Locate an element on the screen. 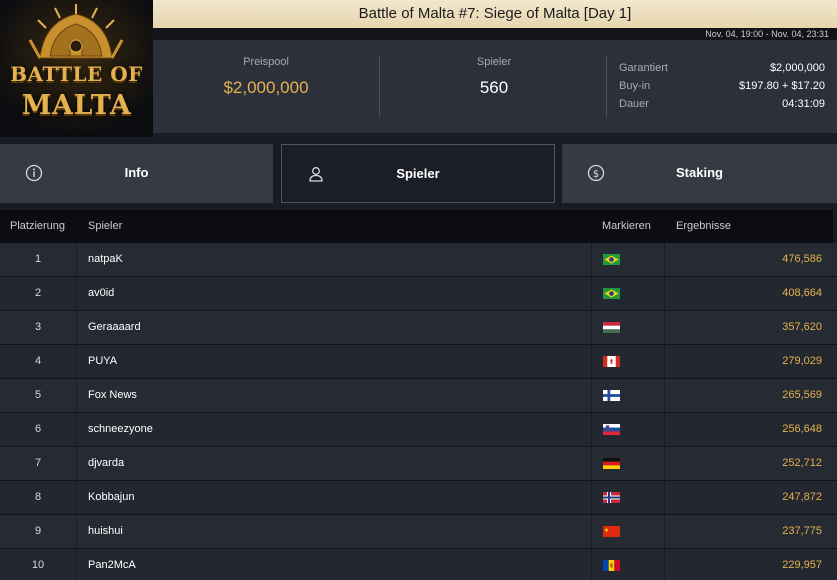 This screenshot has width=837, height=580. table-row: 3 Geraaaard 357,620 is located at coordinates (418, 328).